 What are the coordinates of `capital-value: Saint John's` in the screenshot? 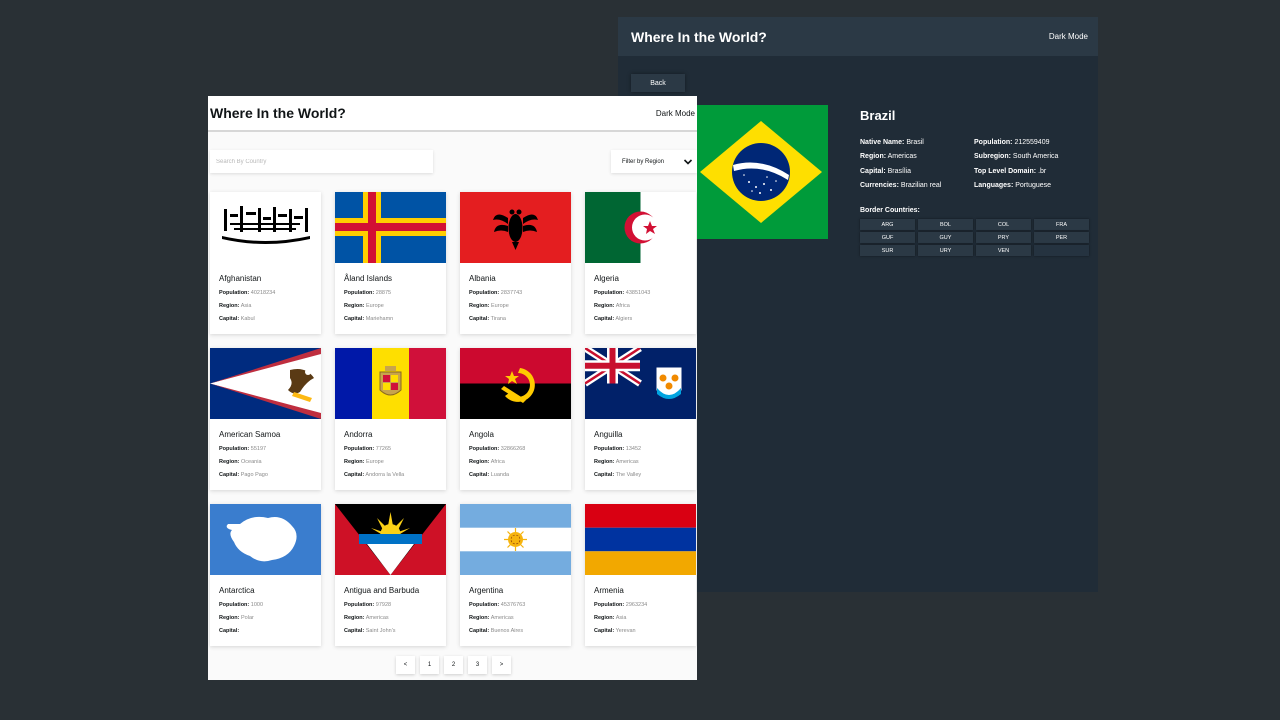 It's located at (380, 631).